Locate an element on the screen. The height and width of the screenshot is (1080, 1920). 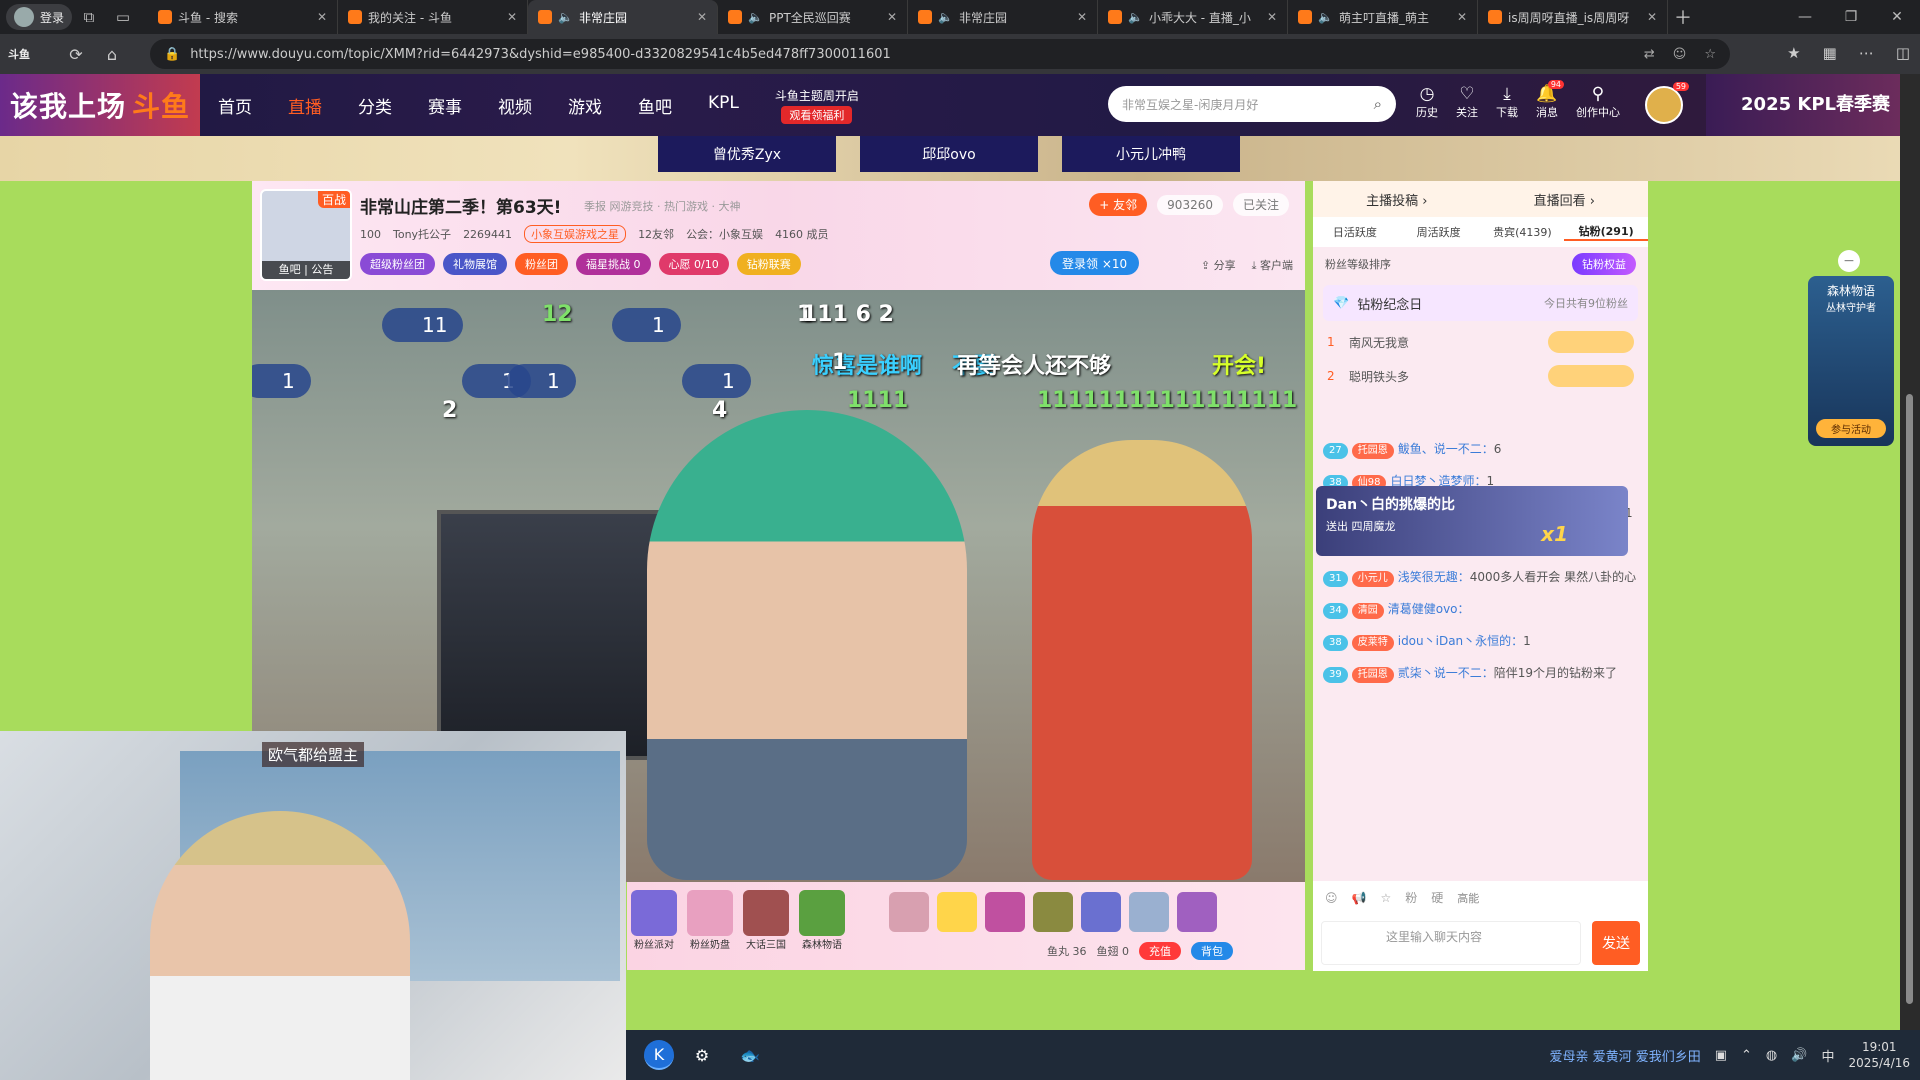
ime-indicator: 中 is located at coordinates (1827, 1055).